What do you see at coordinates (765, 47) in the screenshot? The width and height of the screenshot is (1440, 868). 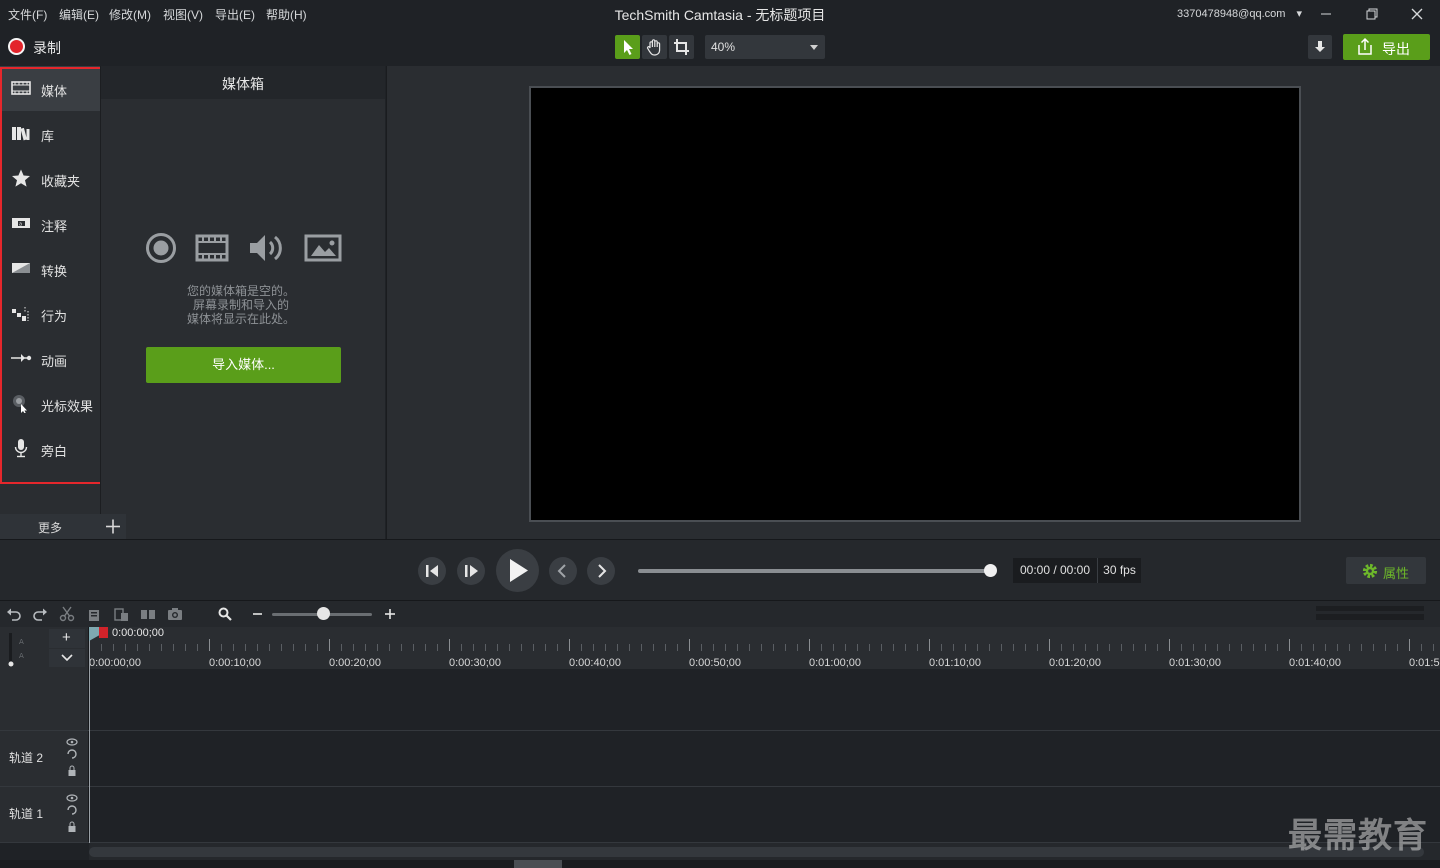 I see `zoom-dropdown: 40%` at bounding box center [765, 47].